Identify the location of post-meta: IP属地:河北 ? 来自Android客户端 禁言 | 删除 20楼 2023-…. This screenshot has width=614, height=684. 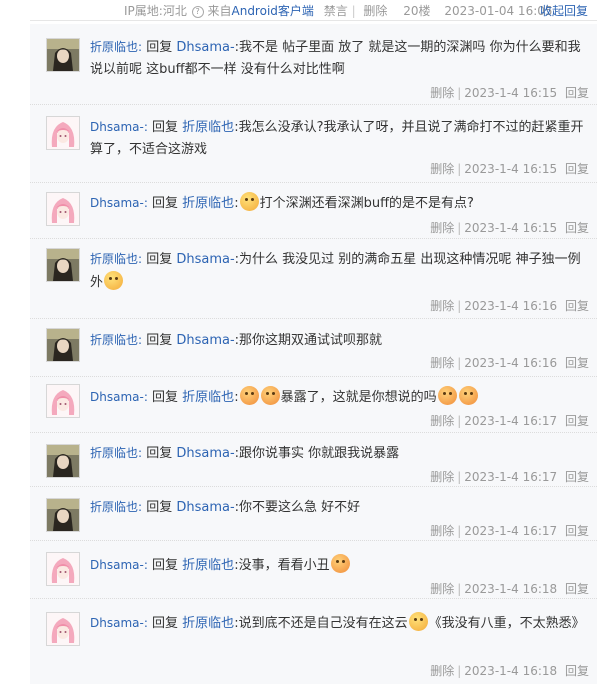
(338, 11).